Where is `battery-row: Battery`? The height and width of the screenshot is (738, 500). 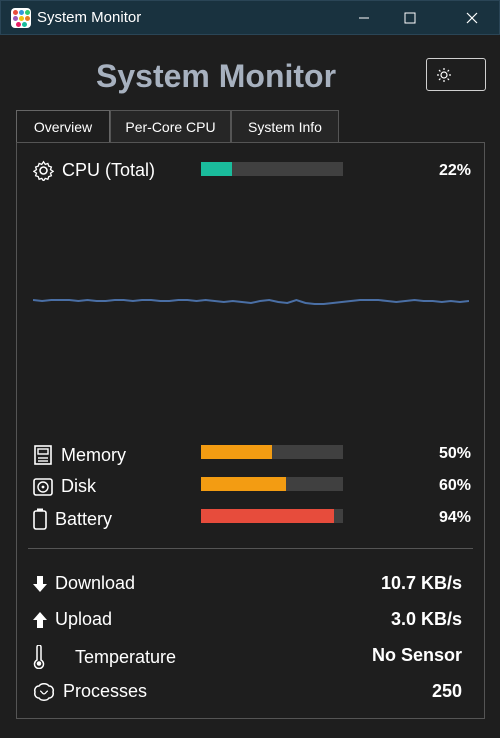 battery-row: Battery is located at coordinates (72, 519).